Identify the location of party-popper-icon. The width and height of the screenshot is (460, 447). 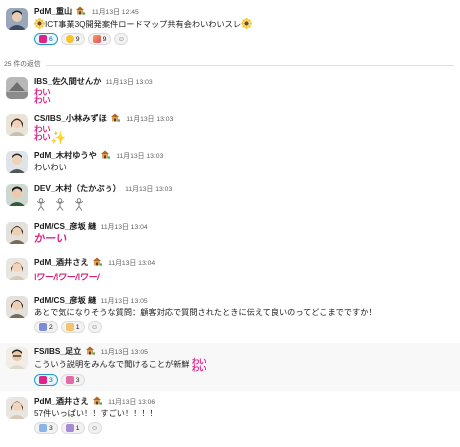
(96, 39).